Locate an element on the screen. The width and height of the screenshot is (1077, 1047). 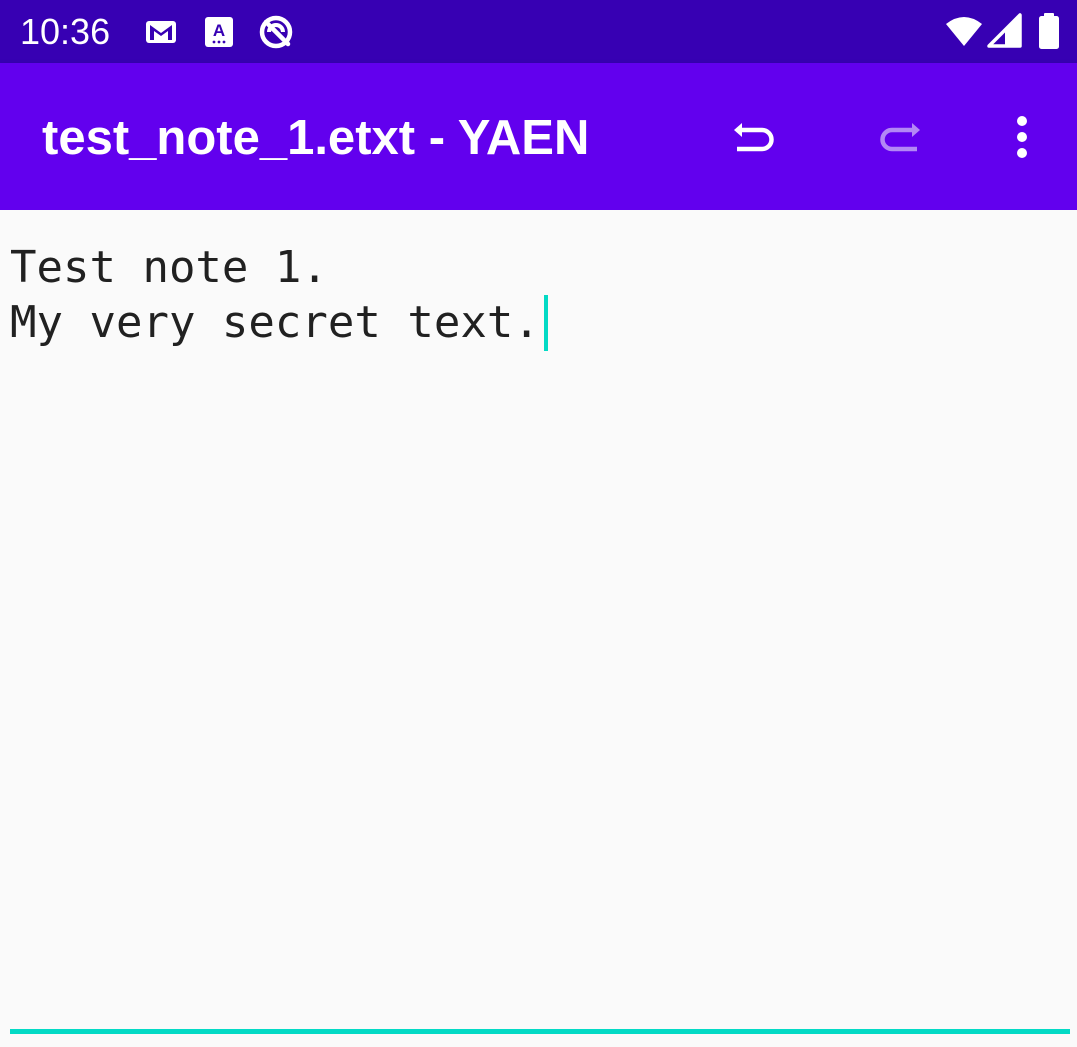
app-title: test_note_1.etxt - YAEN is located at coordinates (316, 138).